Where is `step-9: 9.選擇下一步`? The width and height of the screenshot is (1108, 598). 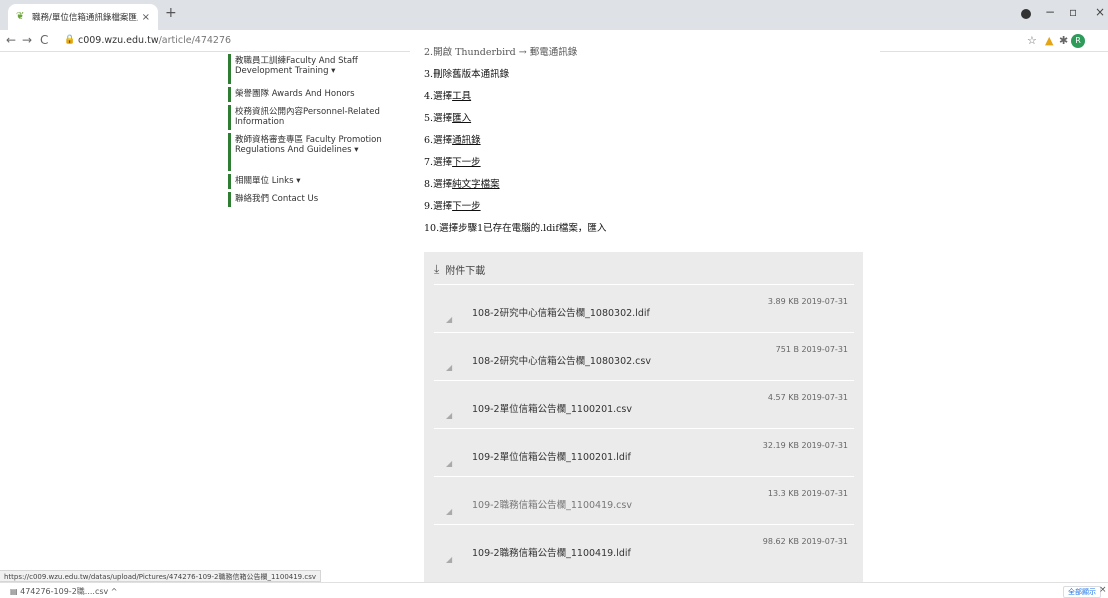
step-9: 9.選擇下一步 is located at coordinates (452, 205).